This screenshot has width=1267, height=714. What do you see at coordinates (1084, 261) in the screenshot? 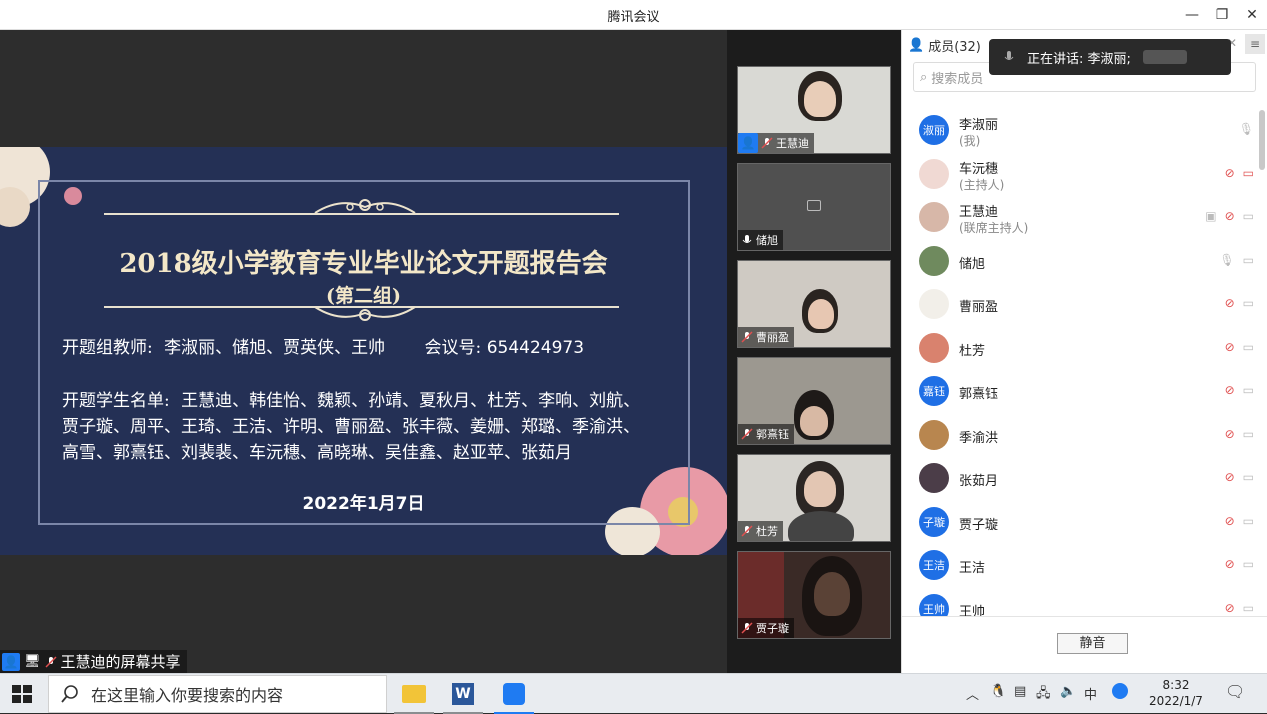
I see `member-item: 储旭 🎙 ▭` at bounding box center [1084, 261].